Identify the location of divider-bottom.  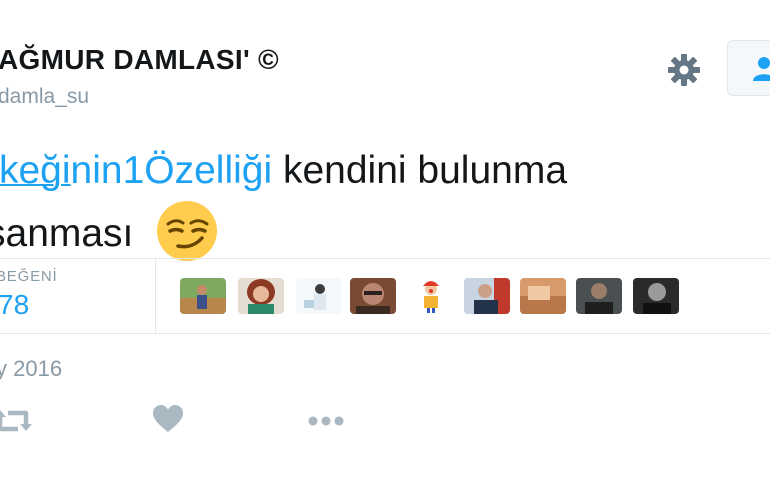
(385, 333).